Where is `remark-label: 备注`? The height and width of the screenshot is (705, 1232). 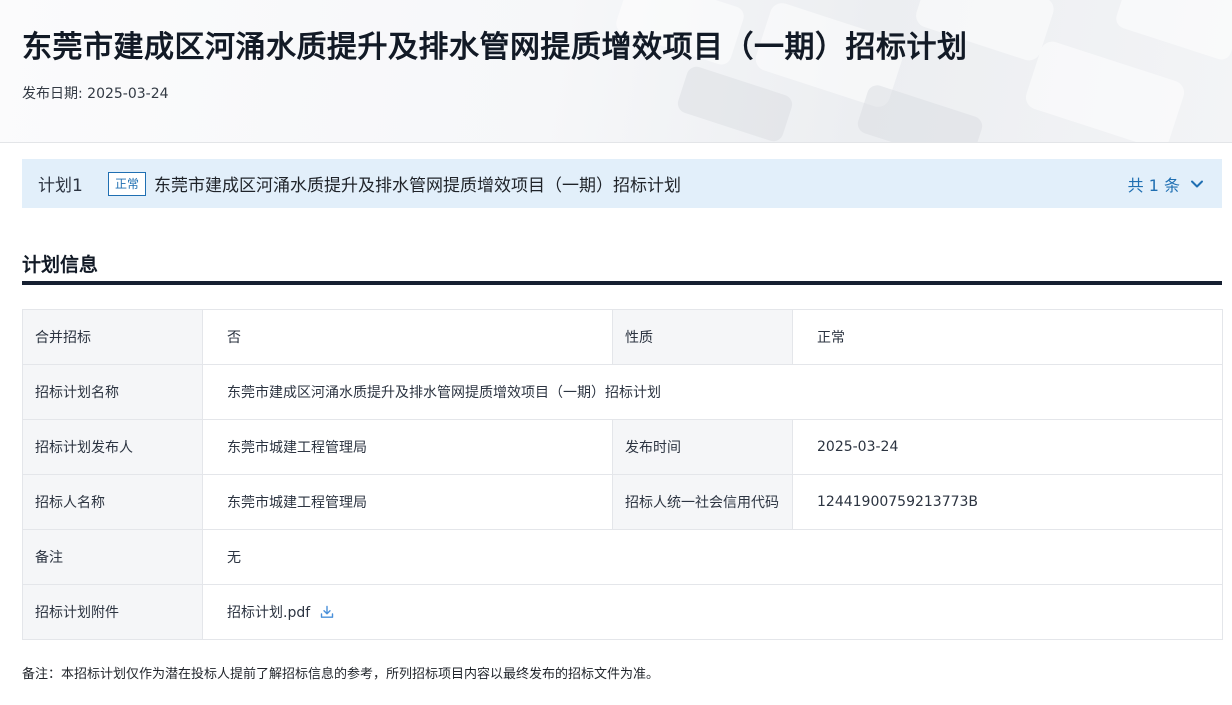 remark-label: 备注 is located at coordinates (112, 557).